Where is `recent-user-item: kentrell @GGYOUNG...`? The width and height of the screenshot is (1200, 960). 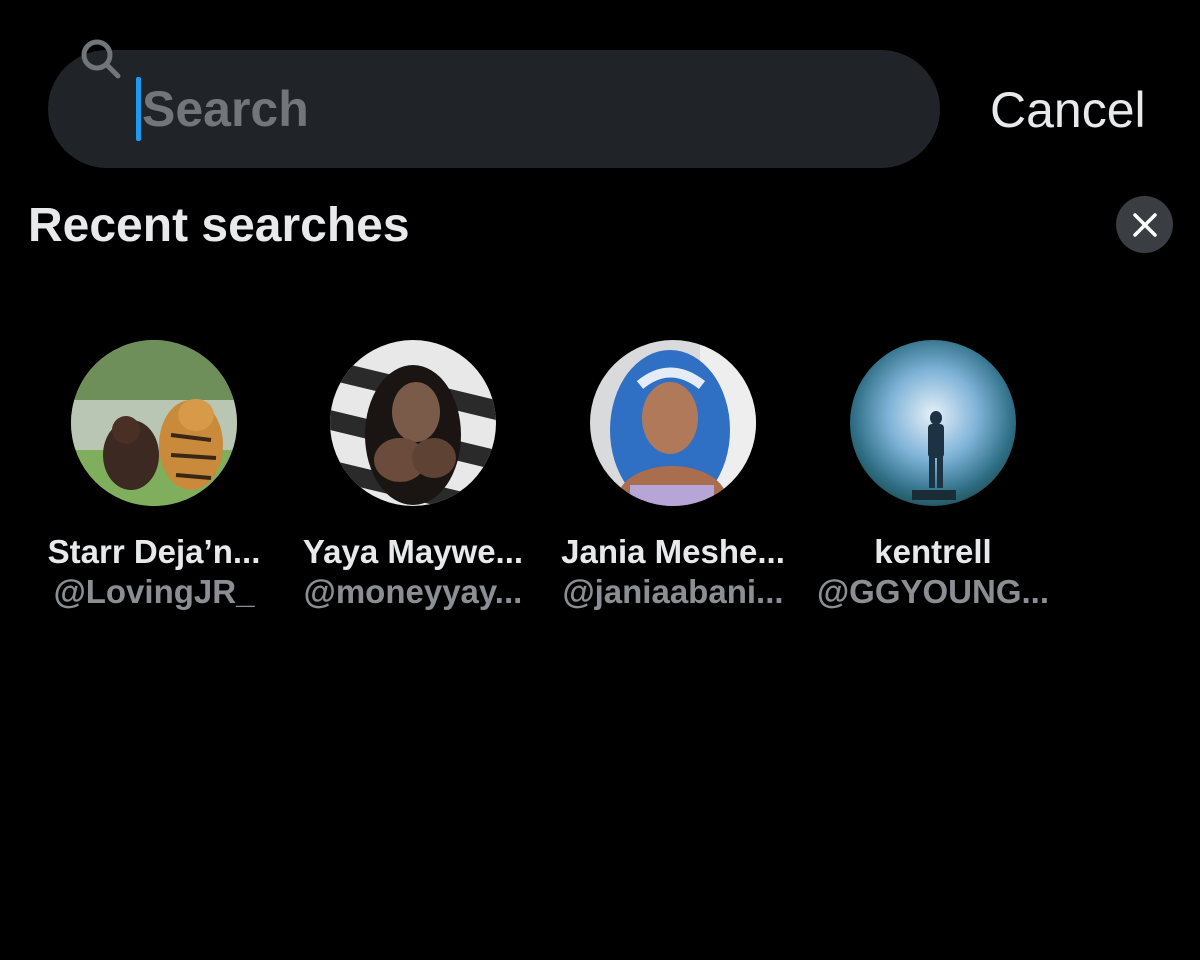 recent-user-item: kentrell @GGYOUNG... is located at coordinates (933, 476).